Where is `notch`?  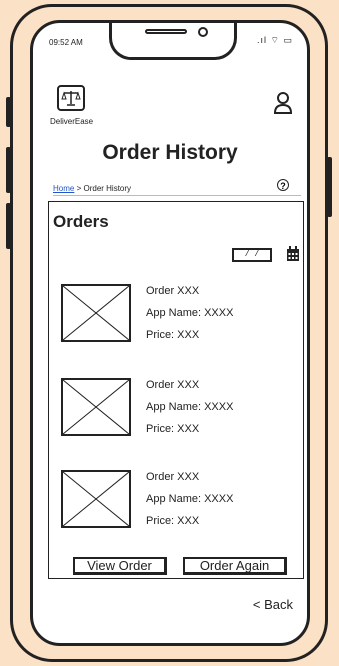
notch is located at coordinates (173, 41).